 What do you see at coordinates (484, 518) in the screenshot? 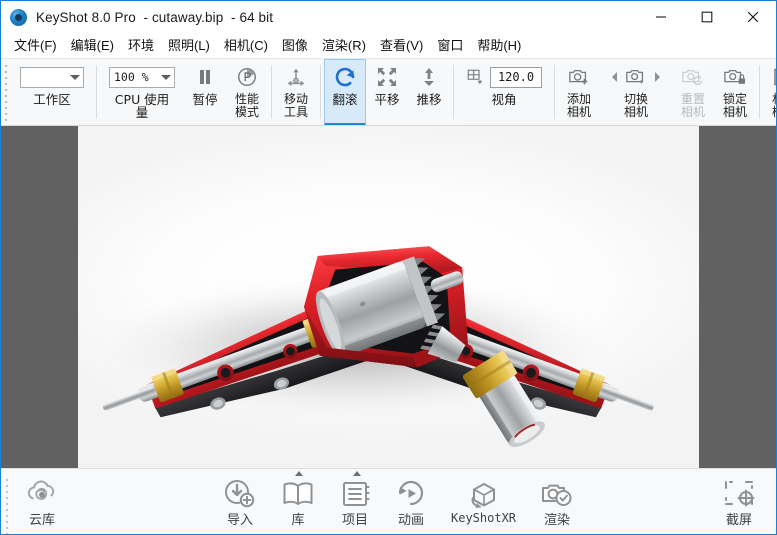
I see `keyshotxr-label: KeyShotXR` at bounding box center [484, 518].